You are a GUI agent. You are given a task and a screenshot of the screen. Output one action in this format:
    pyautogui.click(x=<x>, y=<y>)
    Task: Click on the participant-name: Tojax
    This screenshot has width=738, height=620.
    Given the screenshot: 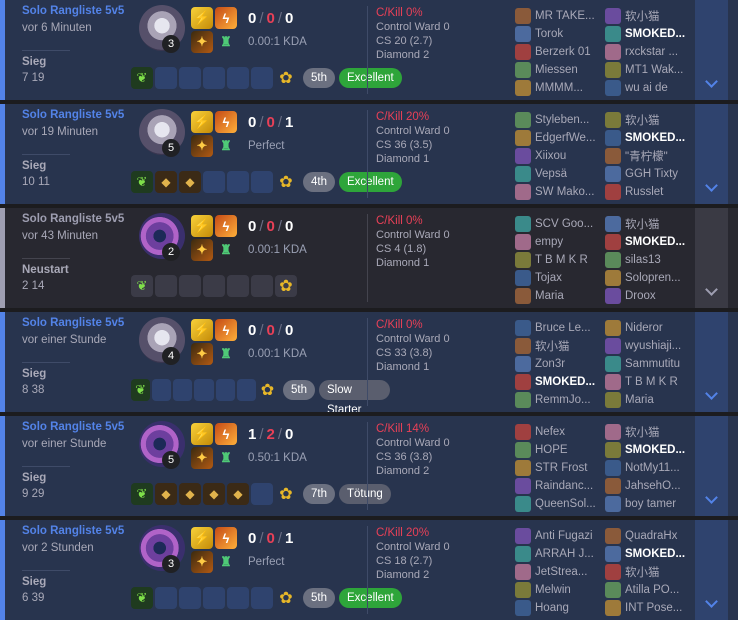 What is the action you would take?
    pyautogui.click(x=570, y=278)
    